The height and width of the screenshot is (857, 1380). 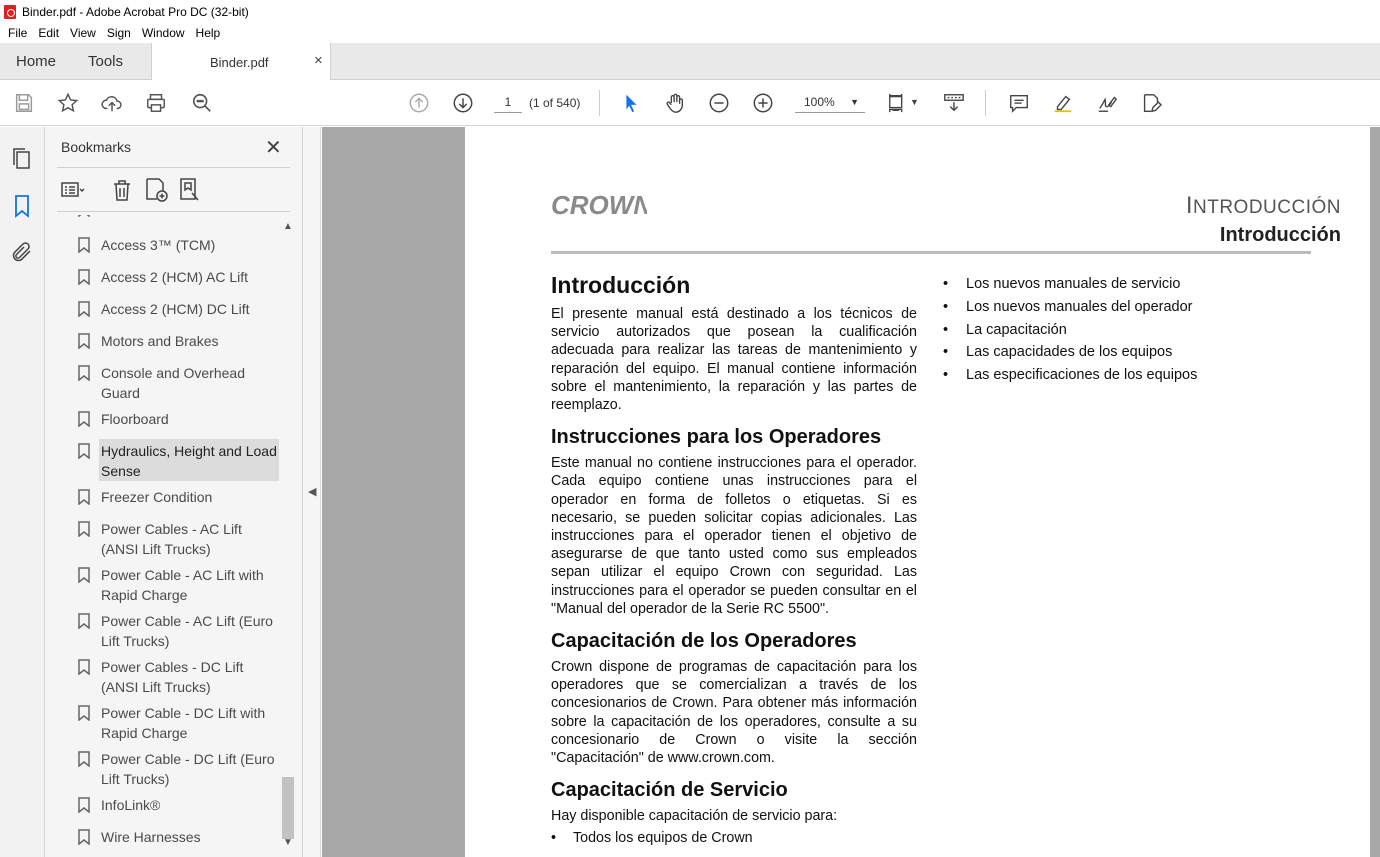 I want to click on header-rule, so click(x=931, y=252).